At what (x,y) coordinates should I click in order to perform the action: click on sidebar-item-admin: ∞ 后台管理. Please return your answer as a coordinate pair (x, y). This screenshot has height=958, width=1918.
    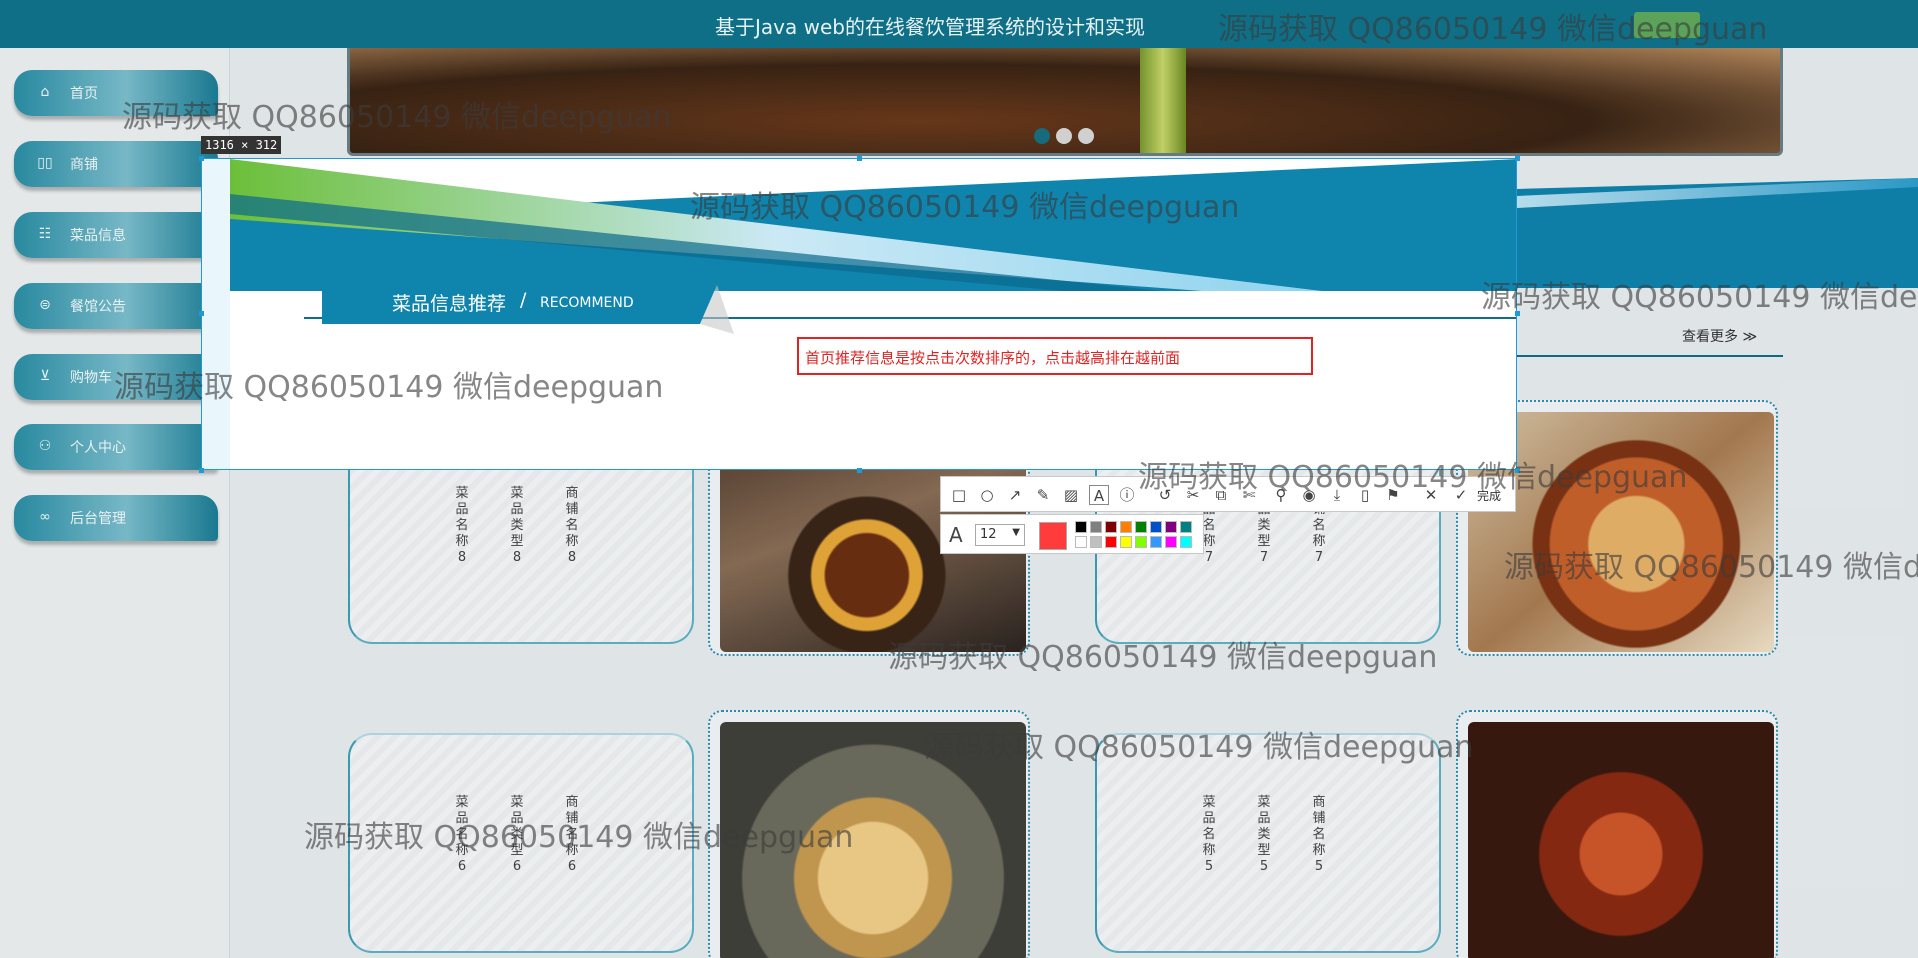
    Looking at the image, I should click on (116, 518).